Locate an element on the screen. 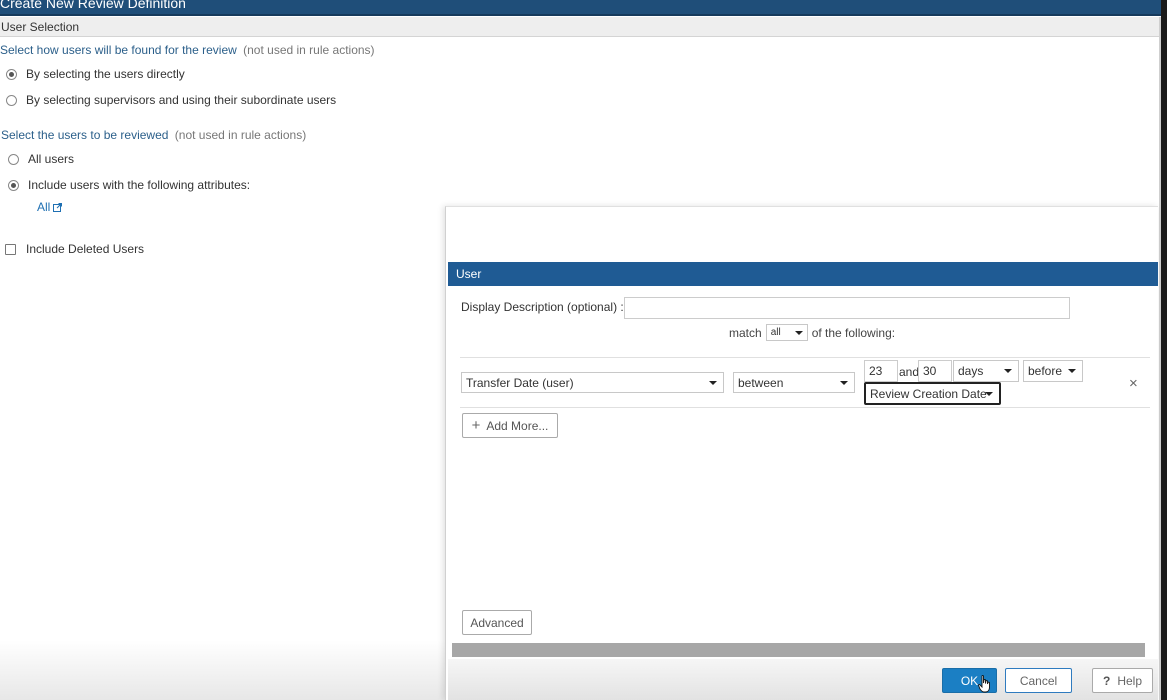 Image resolution: width=1167 pixels, height=700 pixels. match-prefix: match is located at coordinates (745, 332).